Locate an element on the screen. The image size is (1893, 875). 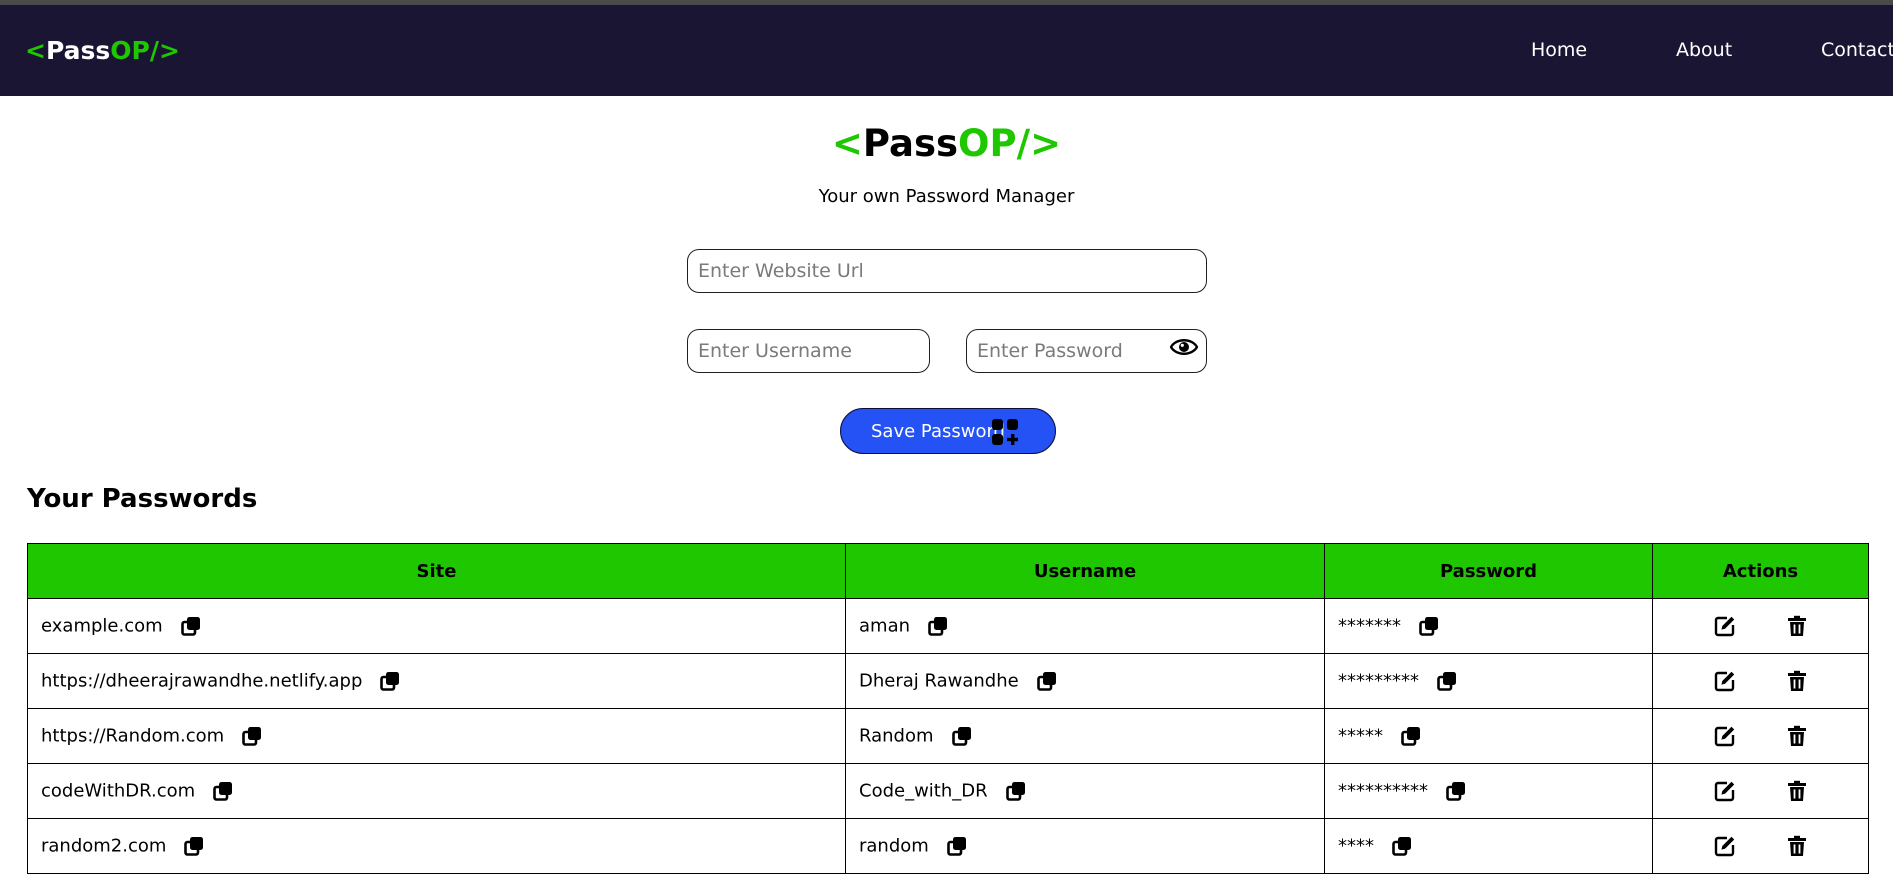
add-grid-icon is located at coordinates (1005, 432).